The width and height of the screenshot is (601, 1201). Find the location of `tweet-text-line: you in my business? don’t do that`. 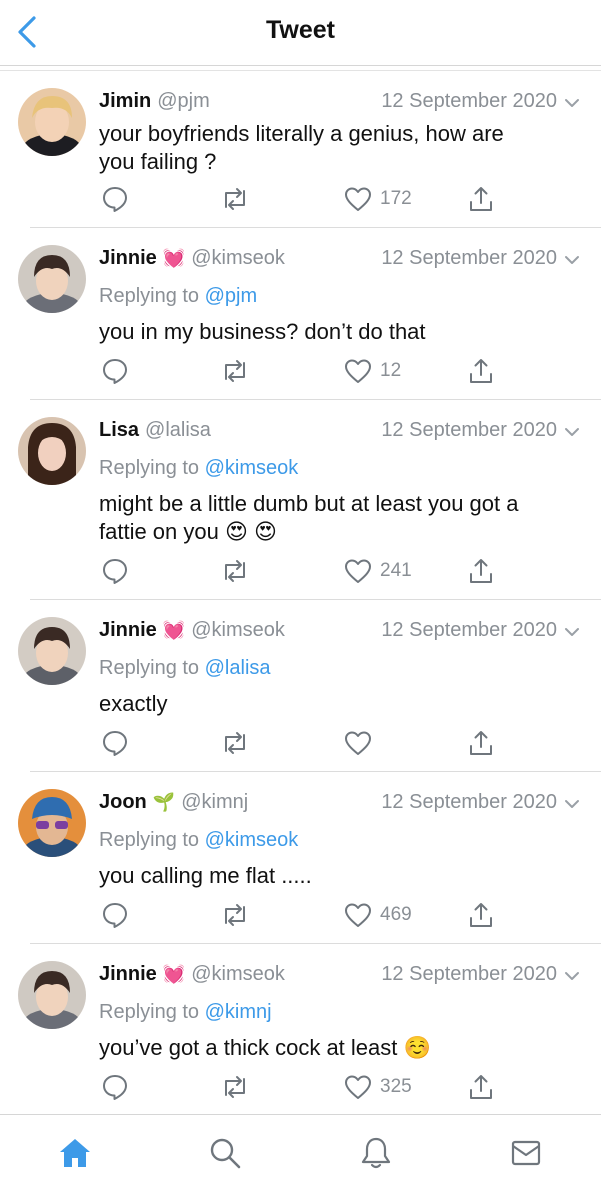

tweet-text-line: you in my business? don’t do that is located at coordinates (262, 331).